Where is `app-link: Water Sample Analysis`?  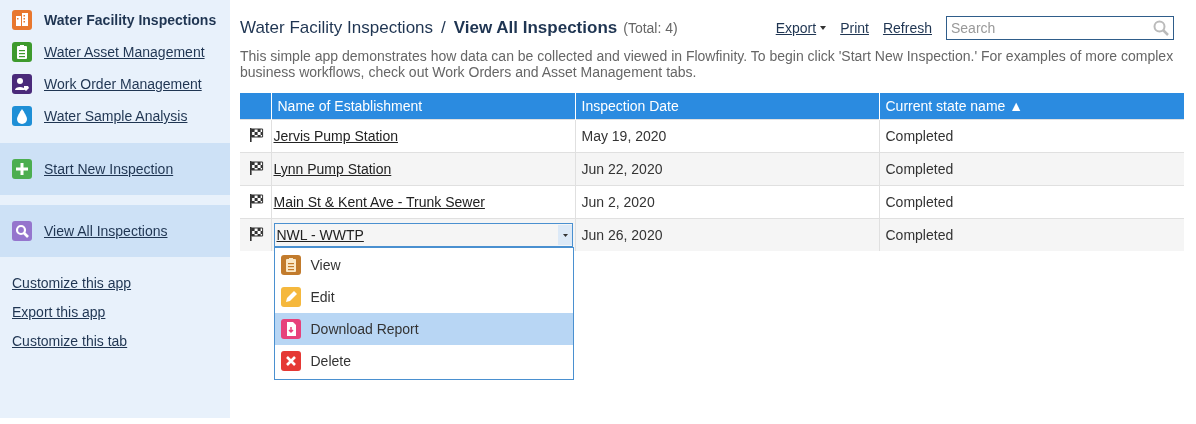
app-link: Water Sample Analysis is located at coordinates (116, 116).